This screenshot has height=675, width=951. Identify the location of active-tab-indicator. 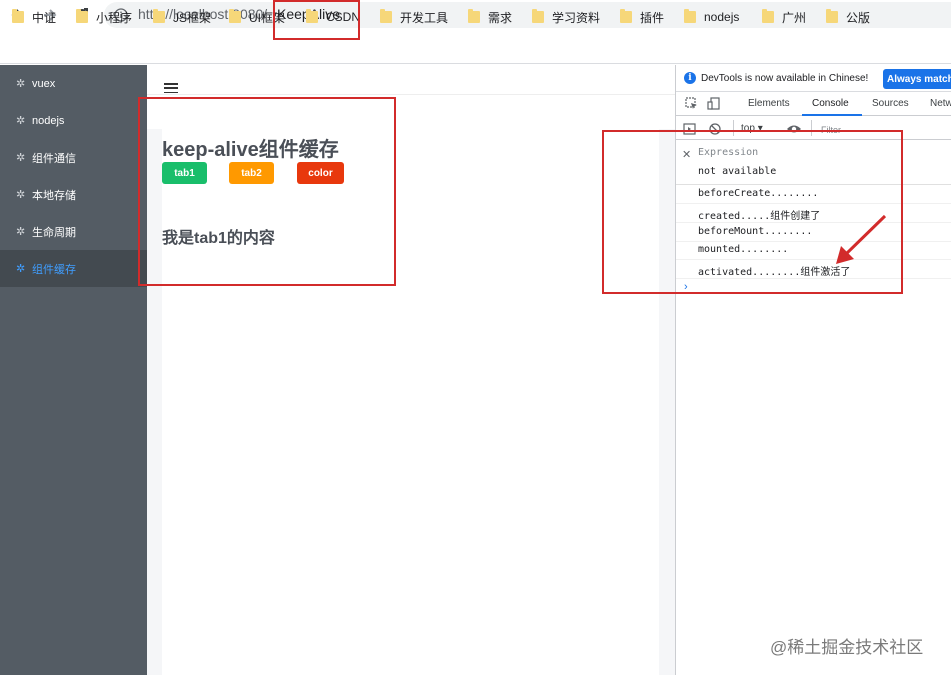
(832, 115).